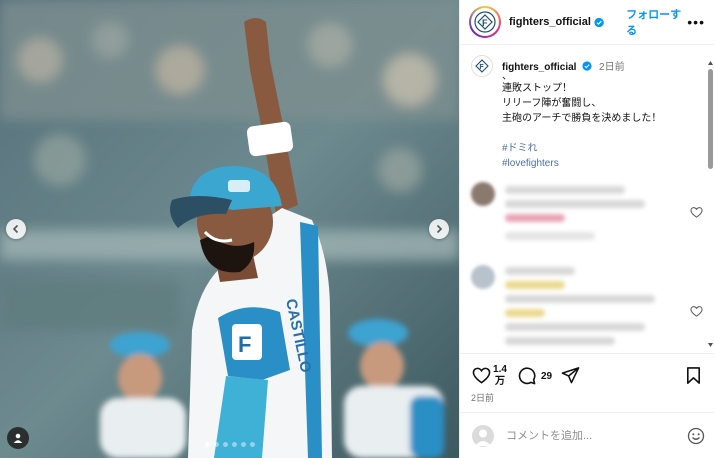  I want to click on previous-photo-button, so click(16, 229).